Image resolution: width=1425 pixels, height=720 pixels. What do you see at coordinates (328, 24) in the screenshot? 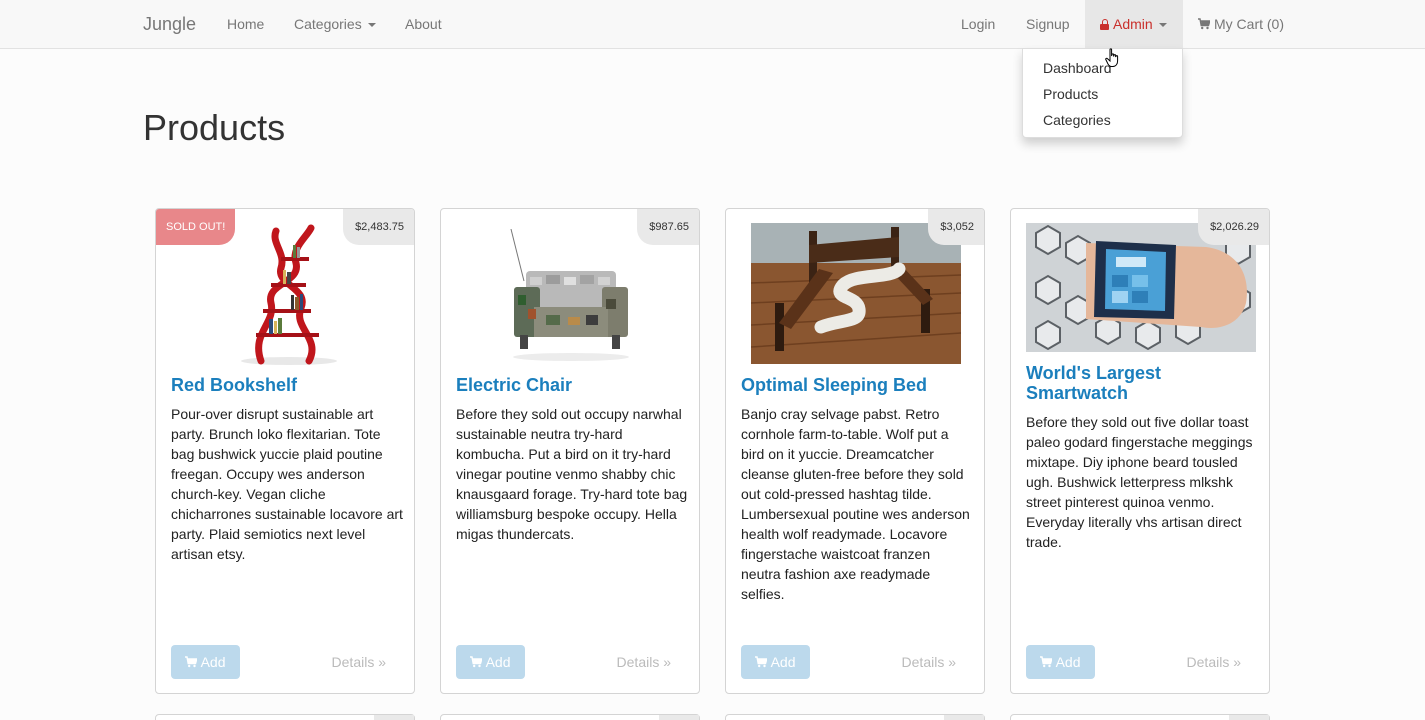
I see `nav-categories-label: Categories` at bounding box center [328, 24].